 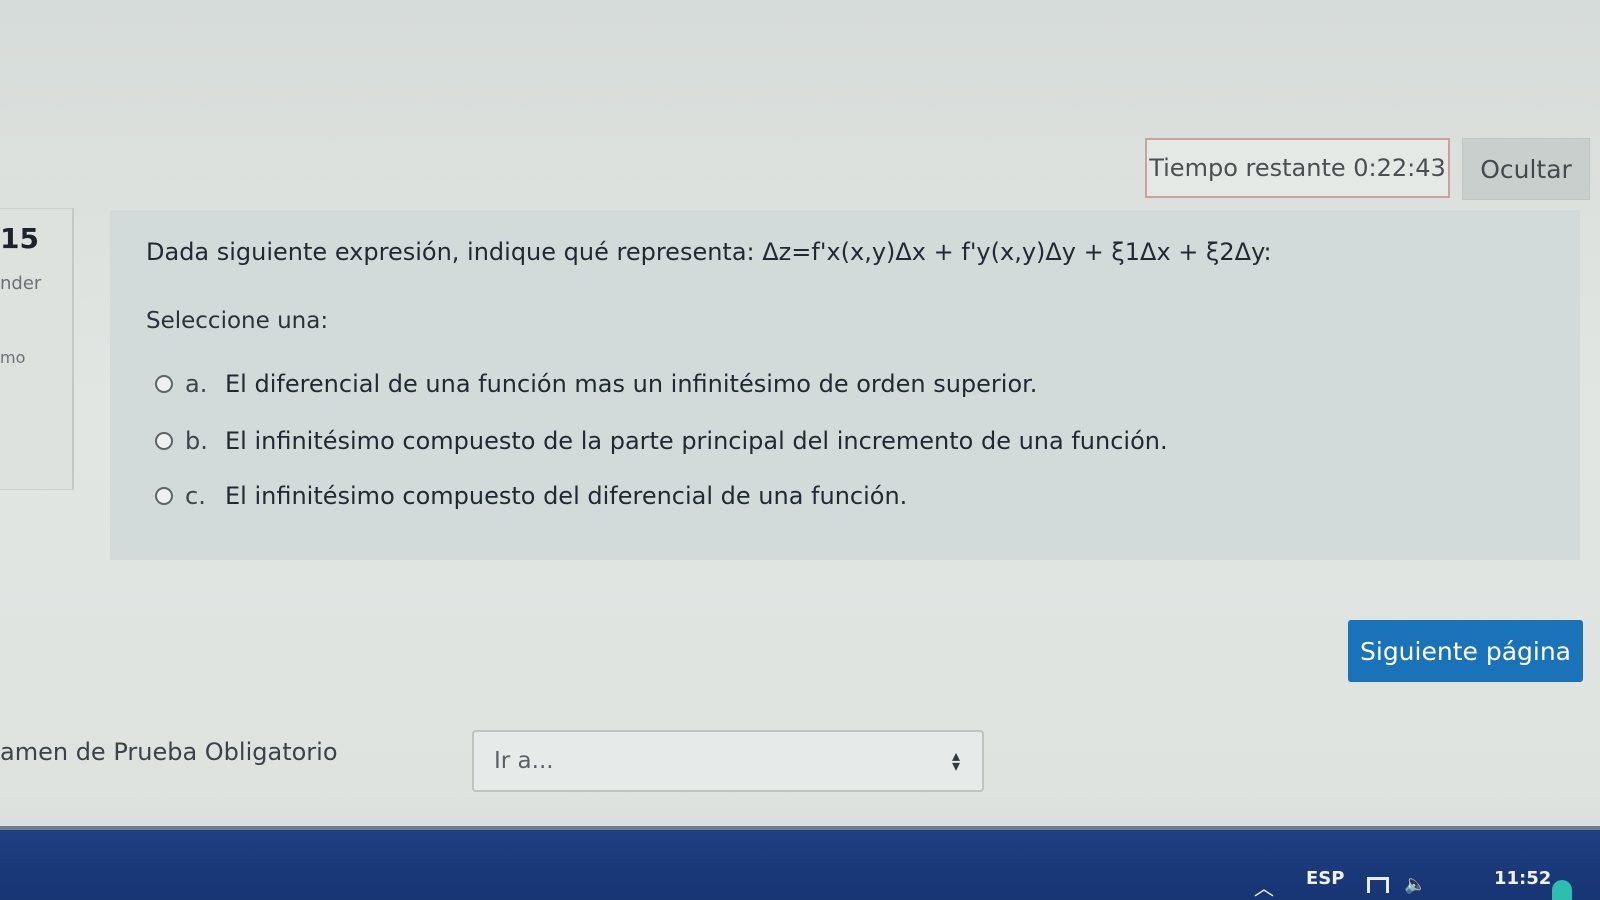 I want to click on option-letter: c., so click(x=195, y=496).